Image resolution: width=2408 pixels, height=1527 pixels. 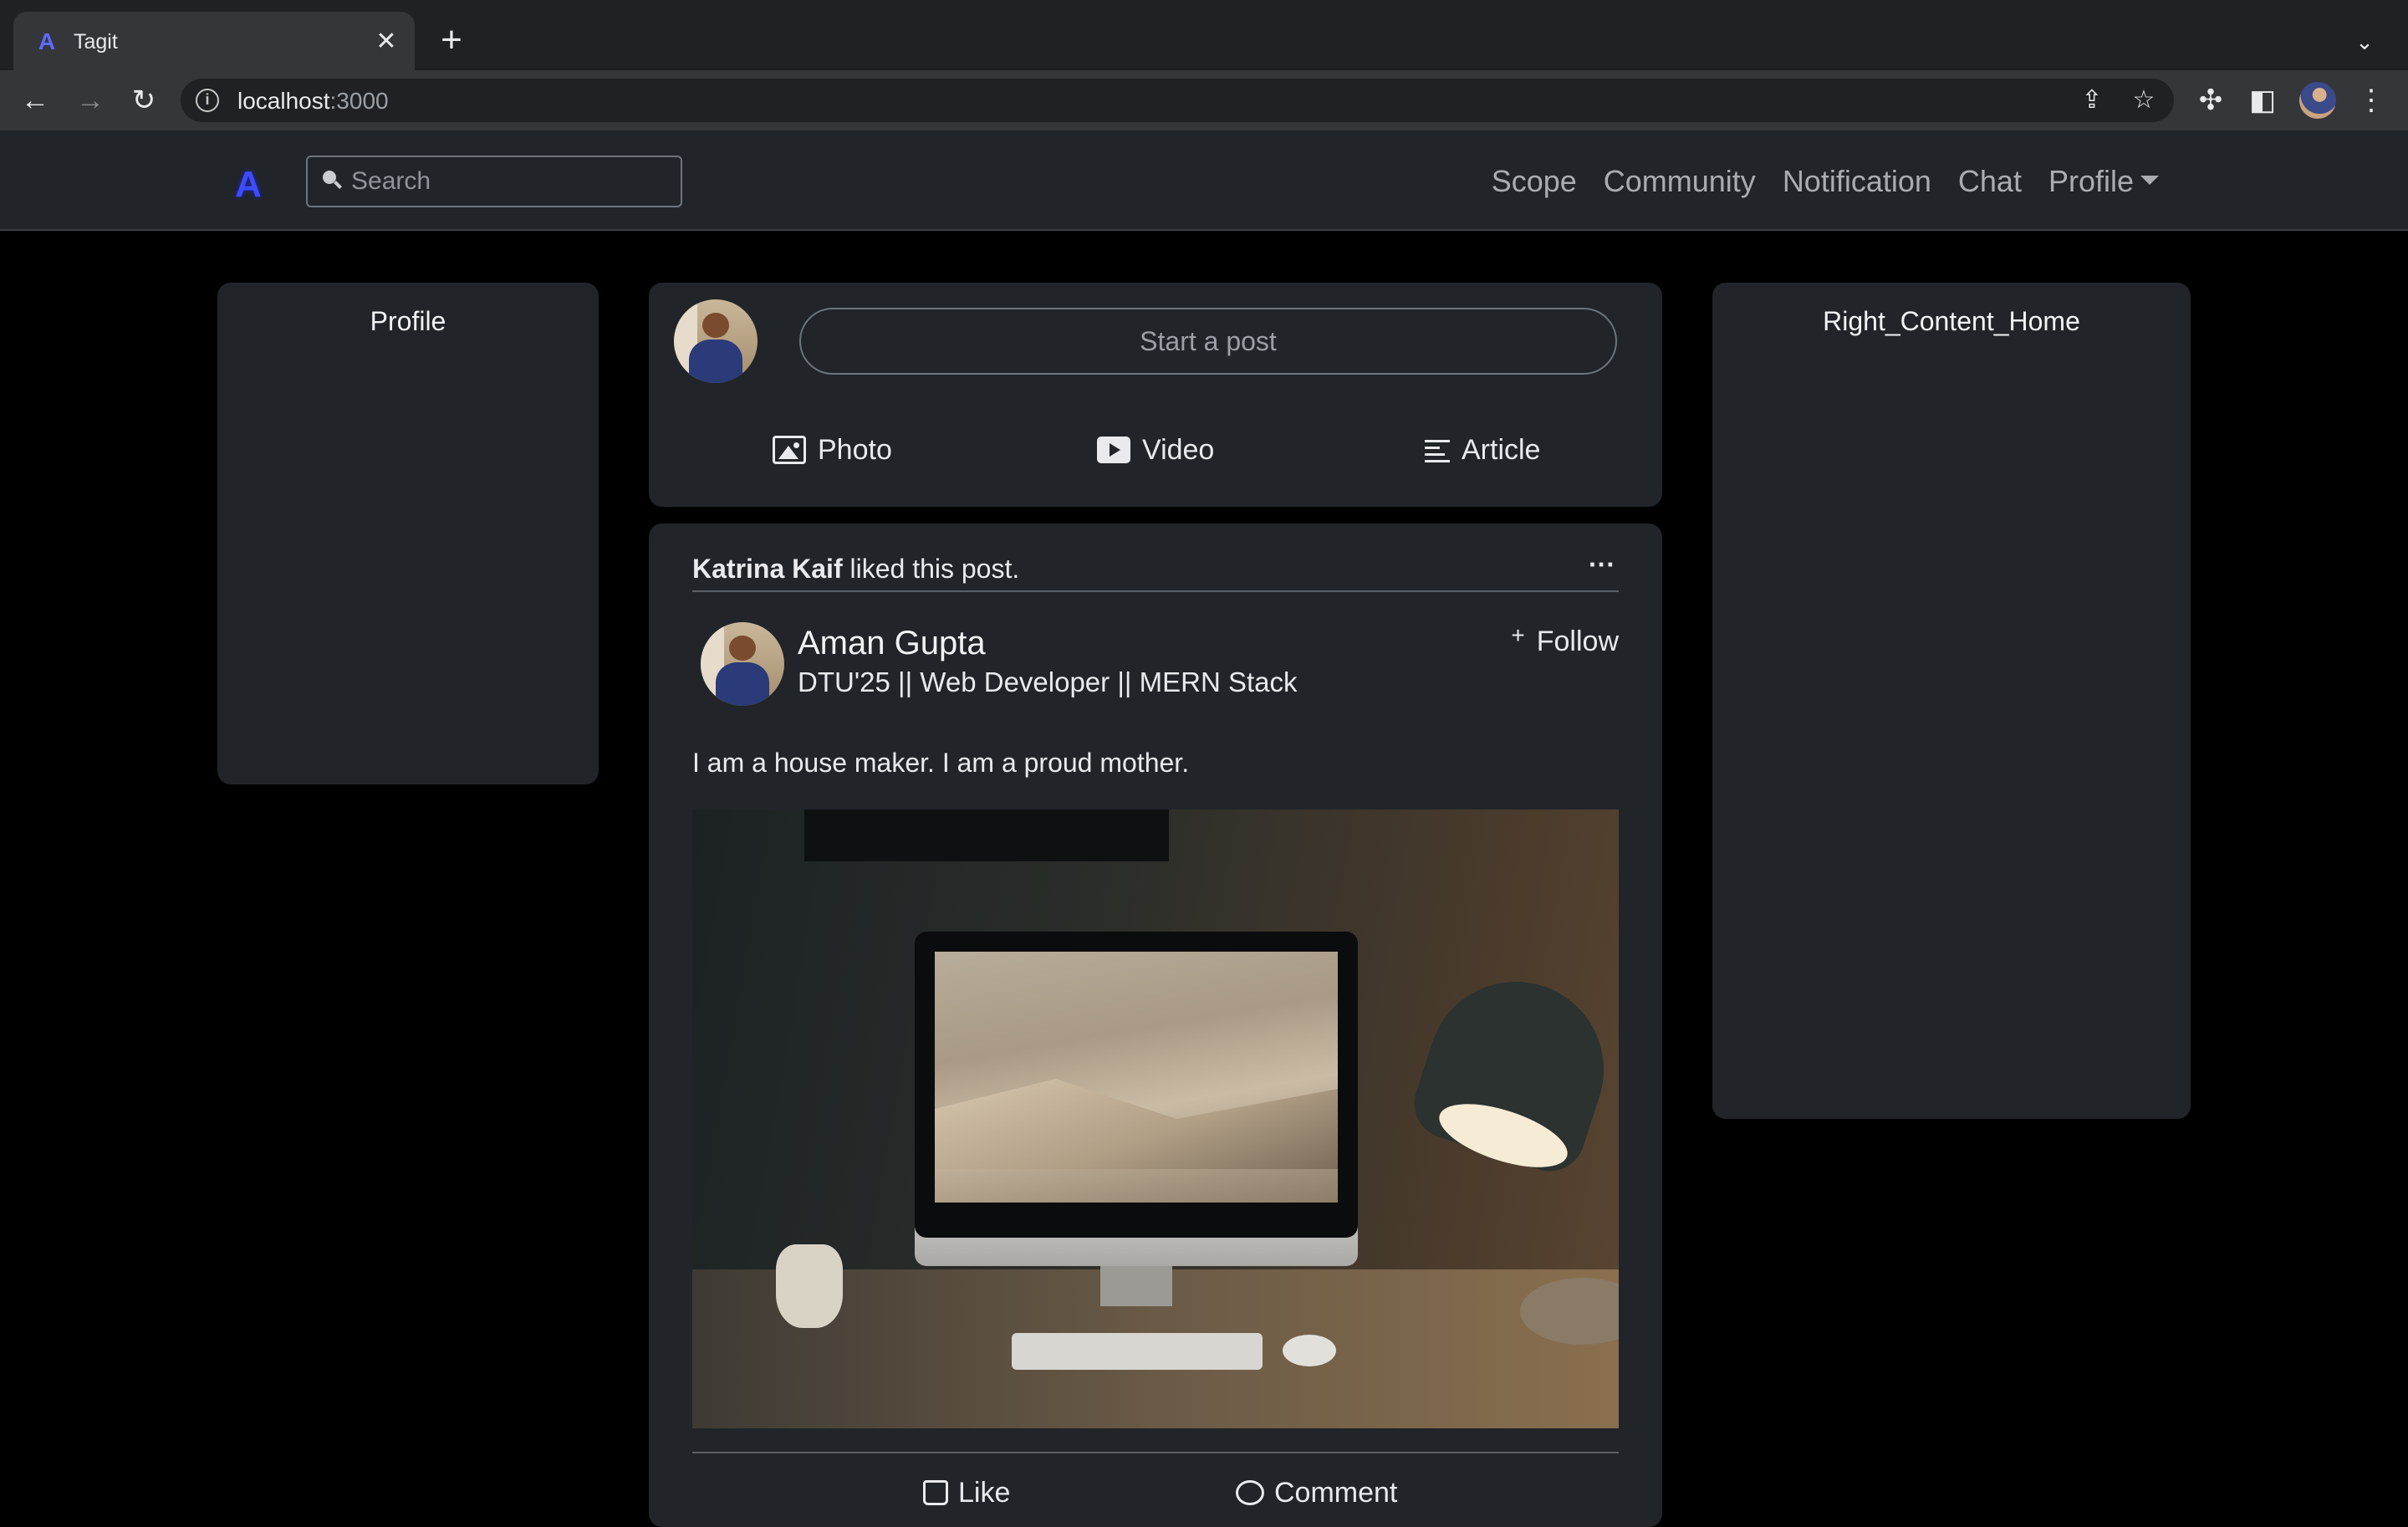 I want to click on monitor-stand, so click(x=1136, y=1286).